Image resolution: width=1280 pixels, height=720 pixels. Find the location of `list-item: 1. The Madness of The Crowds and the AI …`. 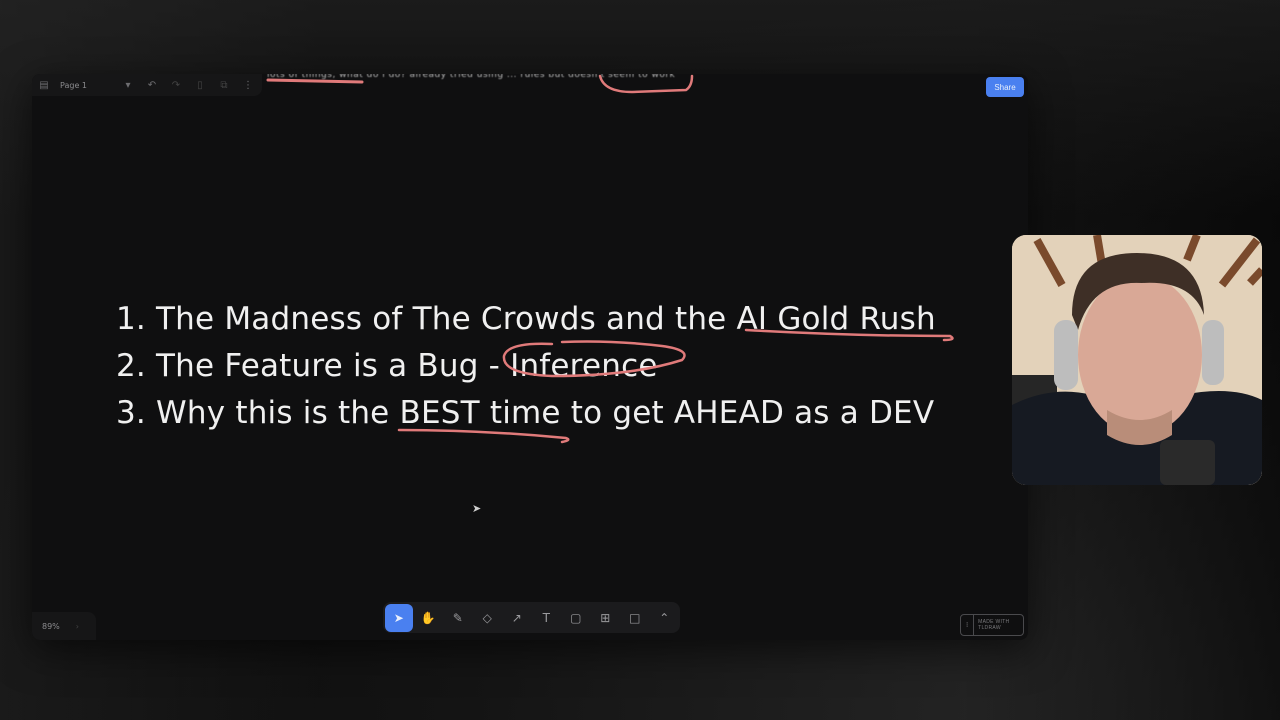

list-item: 1. The Madness of The Crowds and the AI … is located at coordinates (526, 319).